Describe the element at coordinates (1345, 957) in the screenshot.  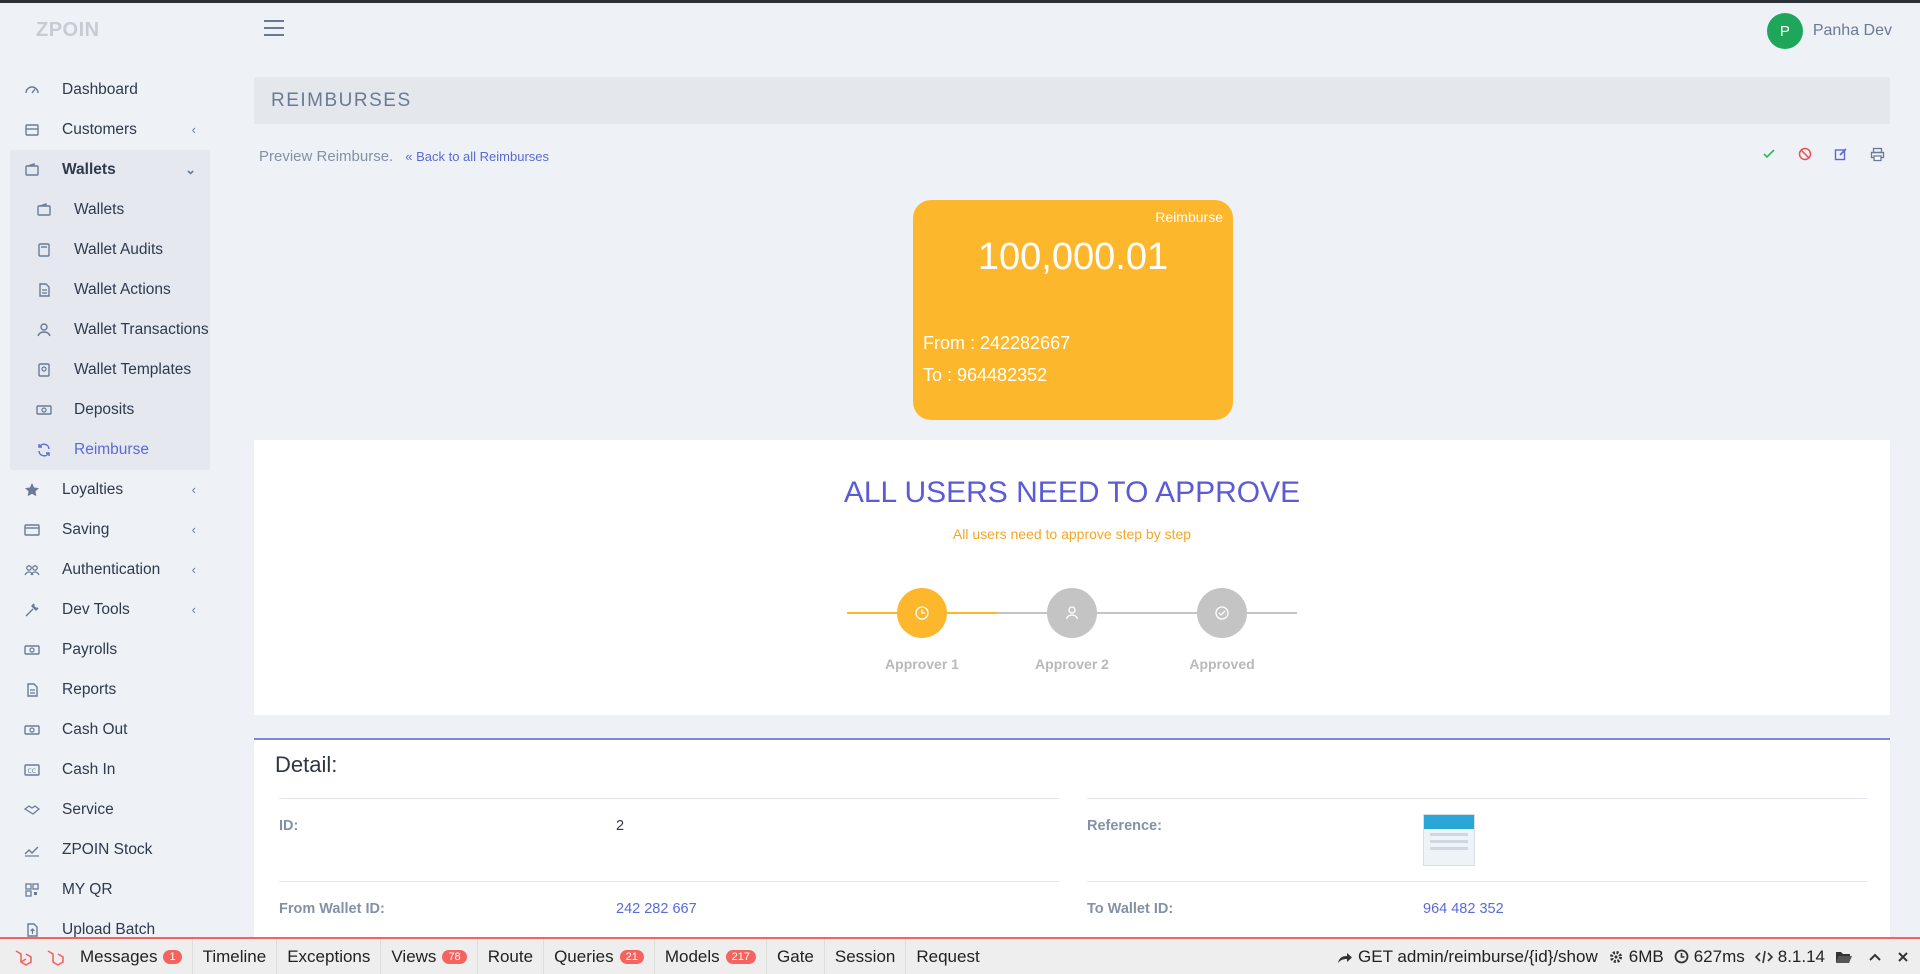
I see `share-arrow-icon` at that location.